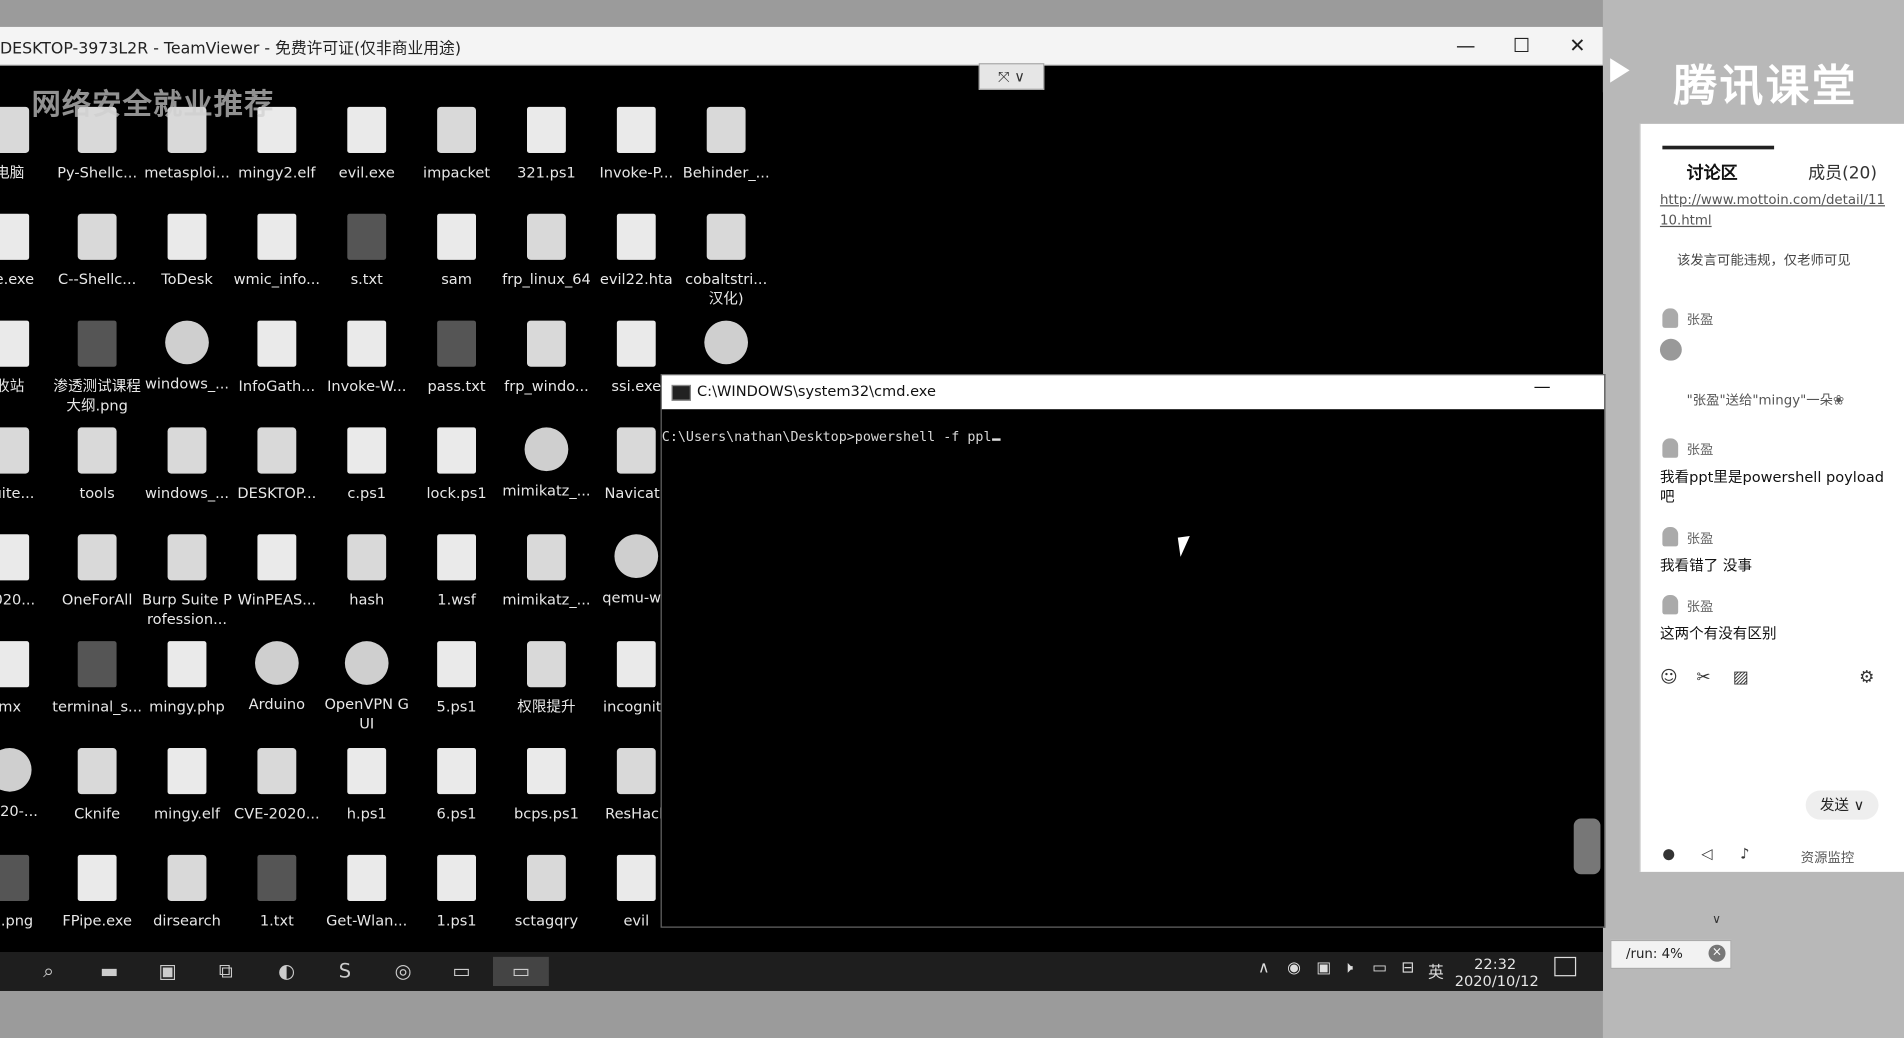  What do you see at coordinates (546, 793) in the screenshot?
I see `desktop-icon: bcps.ps1` at bounding box center [546, 793].